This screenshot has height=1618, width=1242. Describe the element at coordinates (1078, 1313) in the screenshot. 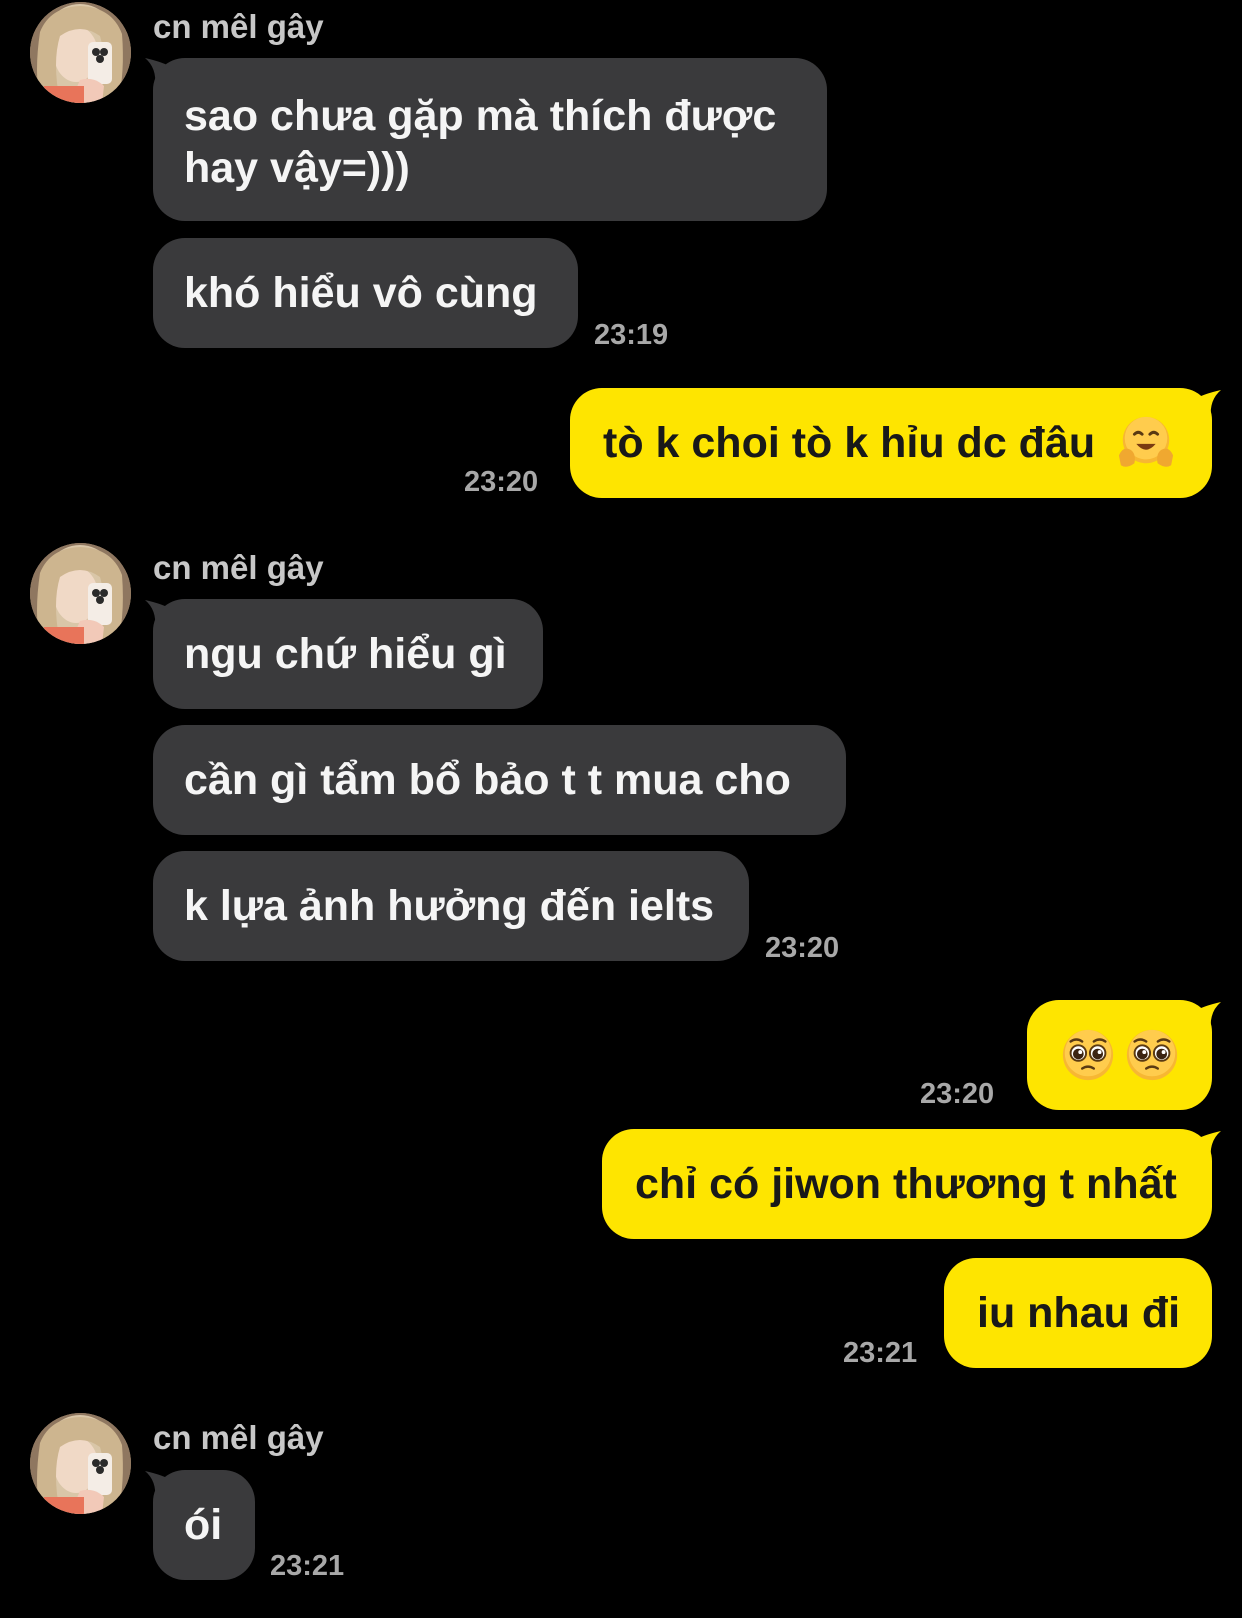

I see `message-bubble: iu nhau đi` at that location.